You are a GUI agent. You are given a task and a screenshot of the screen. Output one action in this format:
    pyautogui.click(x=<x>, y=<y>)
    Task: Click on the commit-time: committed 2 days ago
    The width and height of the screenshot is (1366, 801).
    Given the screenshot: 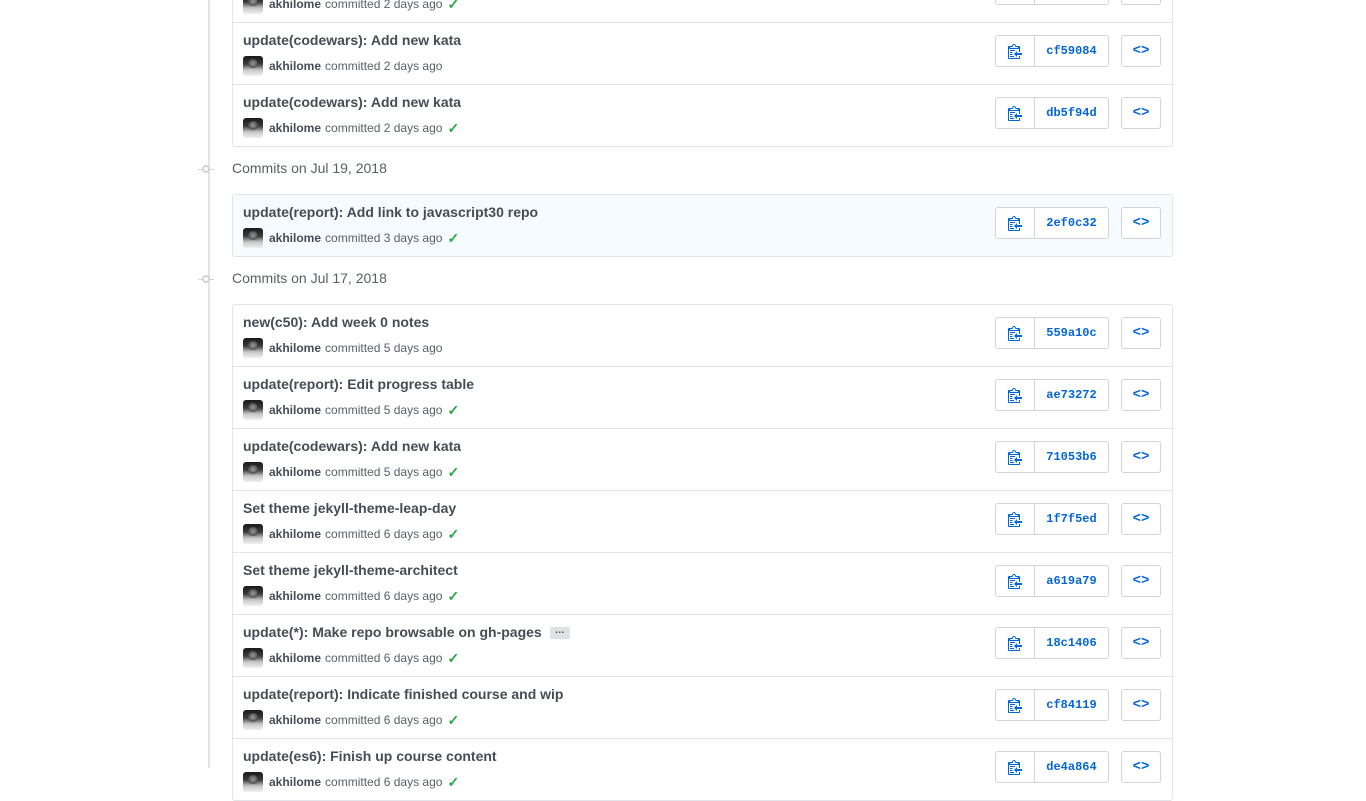 What is the action you would take?
    pyautogui.click(x=384, y=5)
    